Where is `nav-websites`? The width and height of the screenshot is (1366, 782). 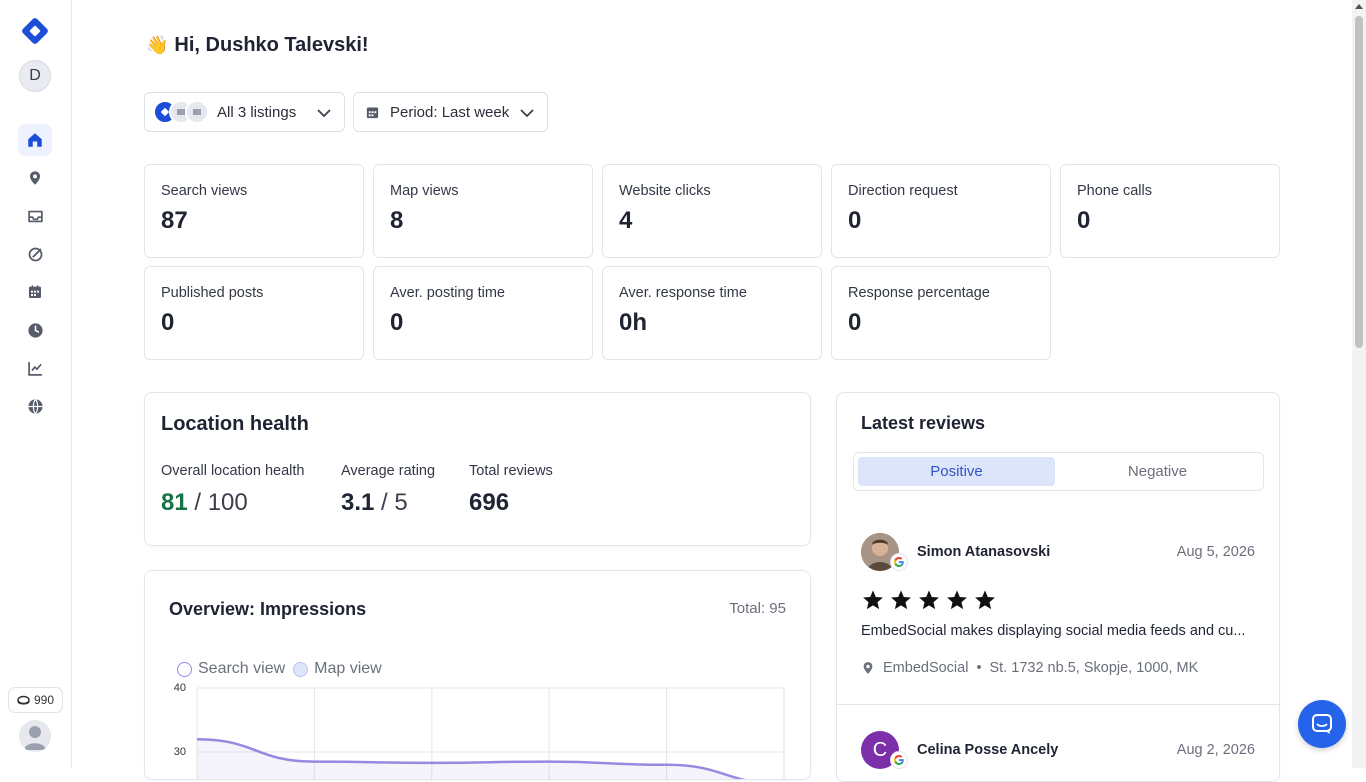
nav-websites is located at coordinates (35, 406).